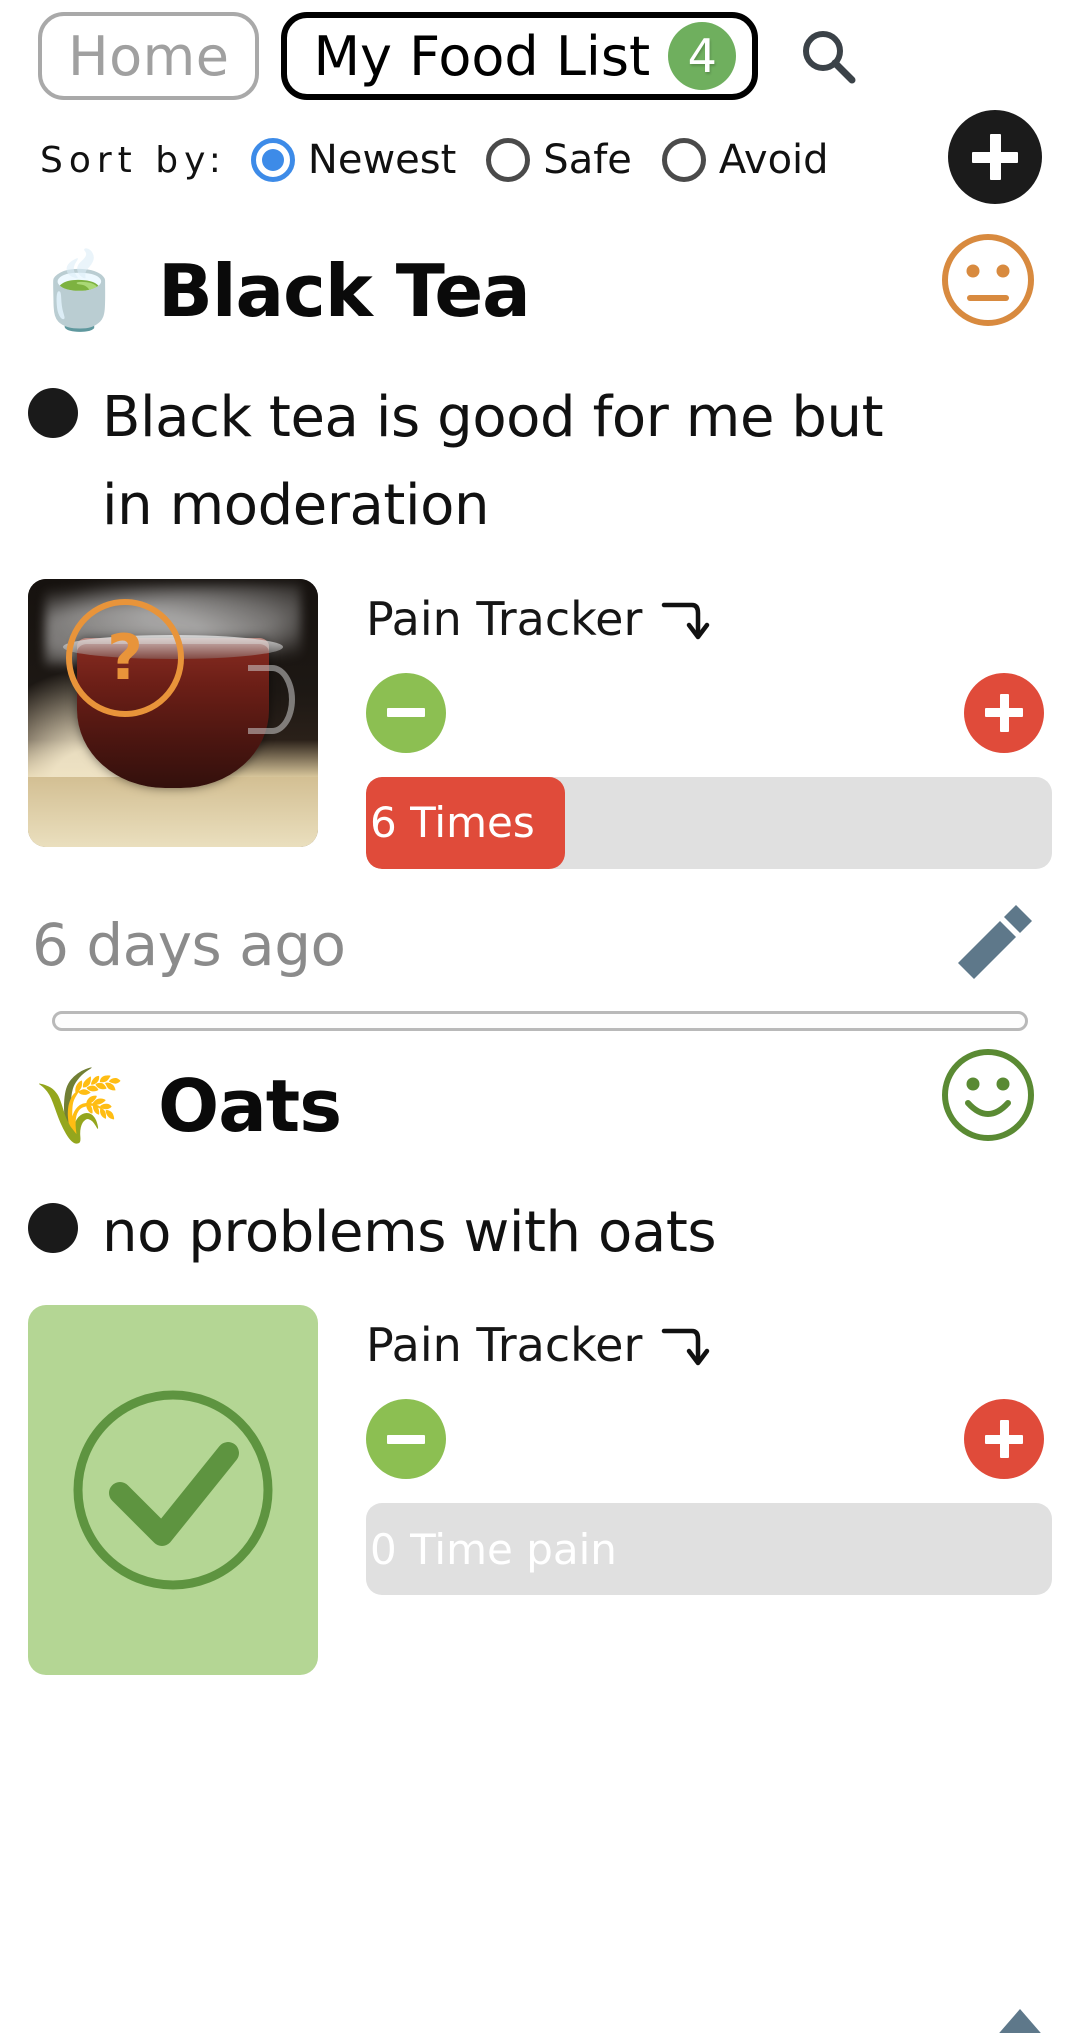 The width and height of the screenshot is (1080, 2033). I want to click on tab-my-food-list: My Food List 4, so click(520, 56).